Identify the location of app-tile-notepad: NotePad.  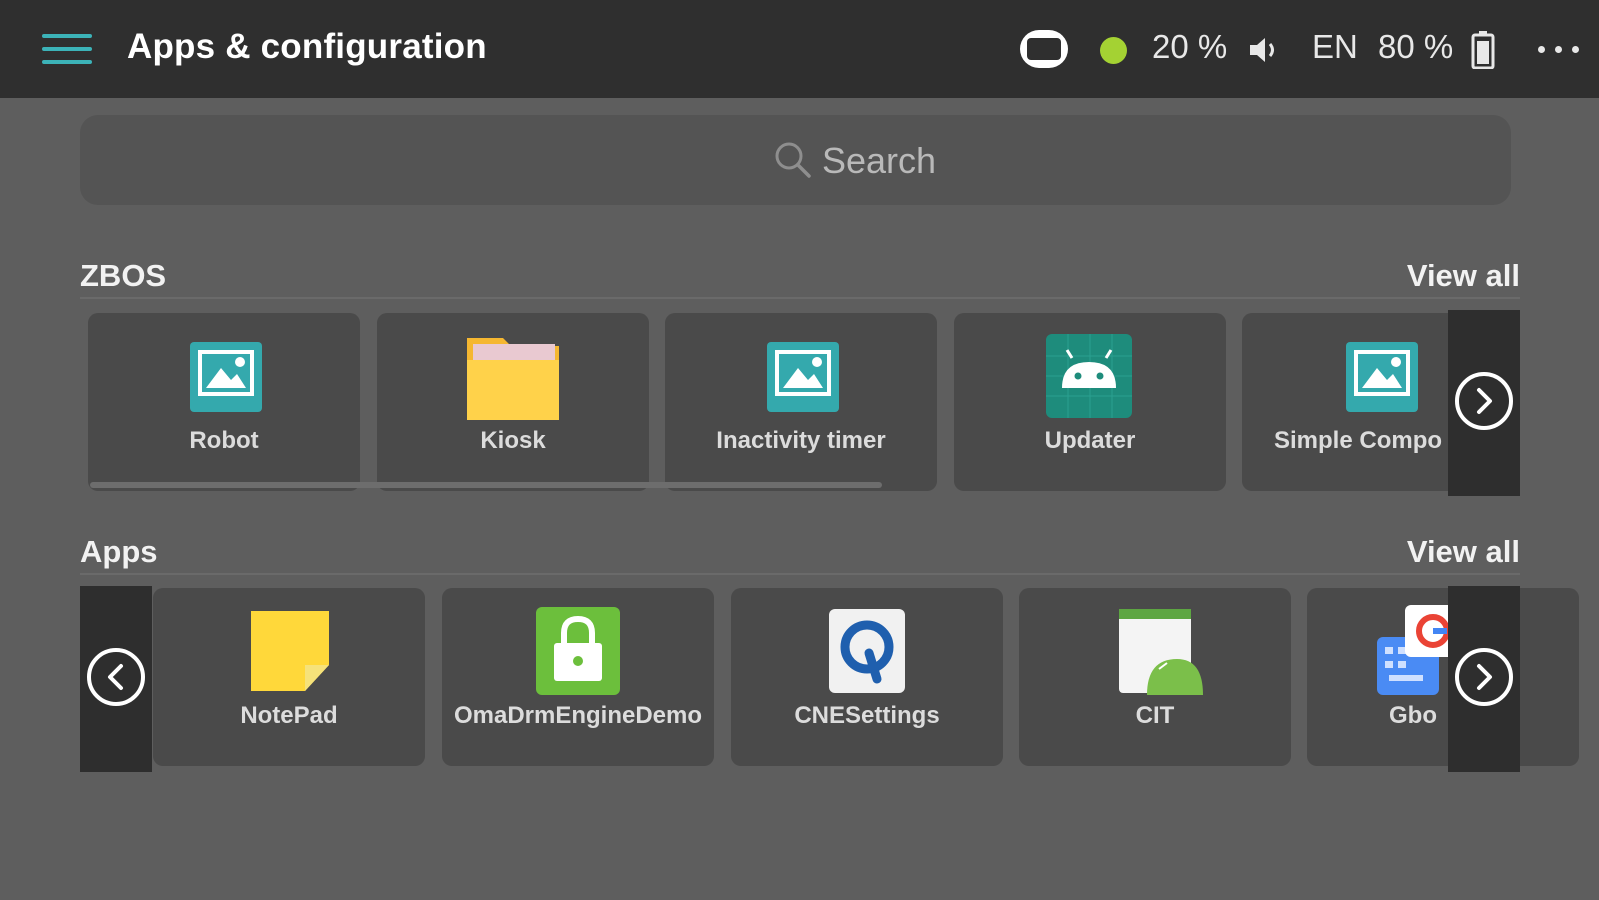
(289, 677).